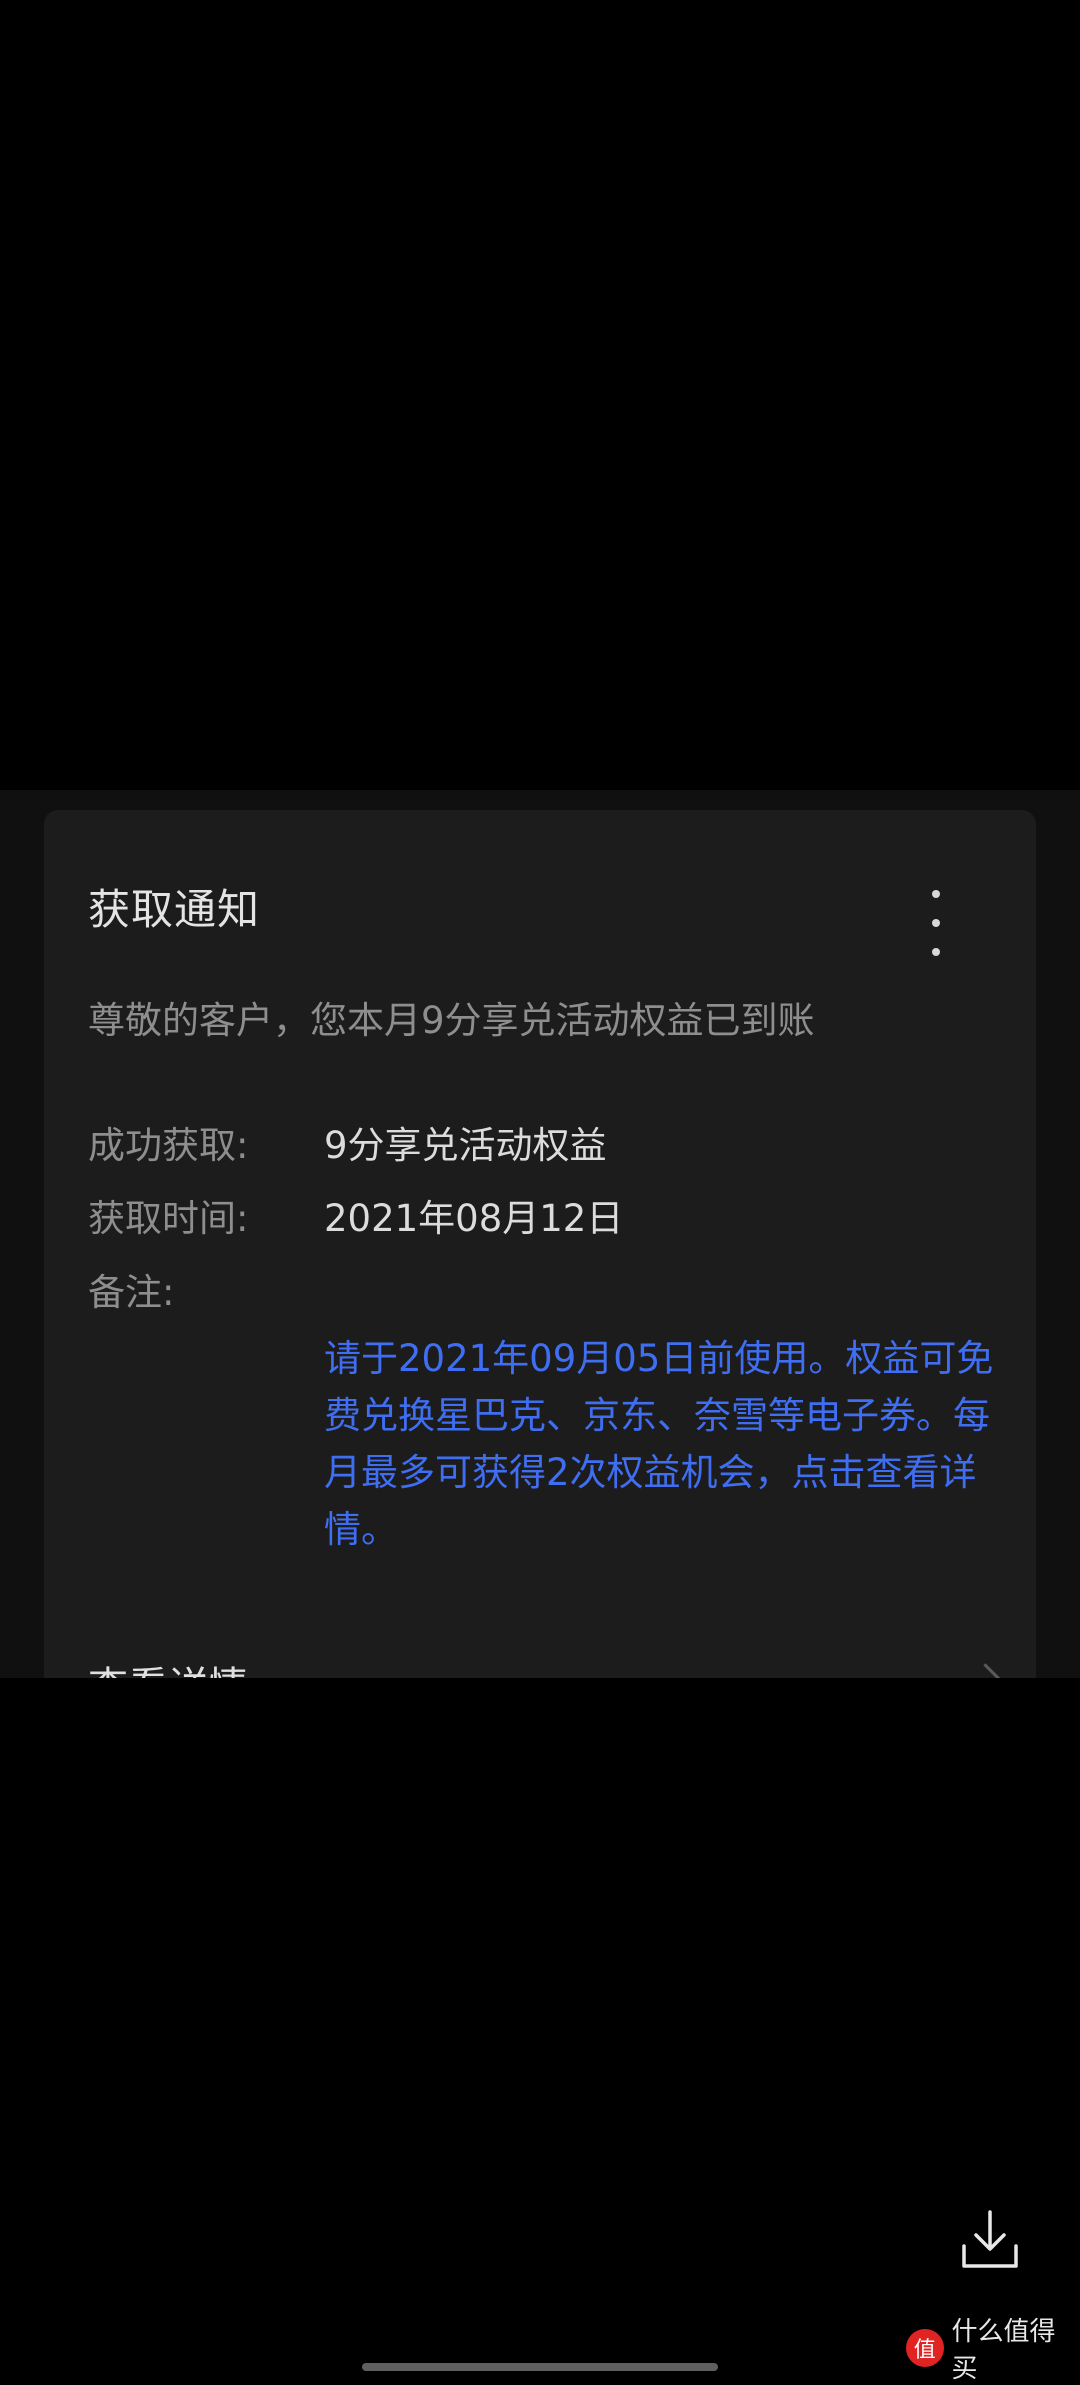 Image resolution: width=1080 pixels, height=2385 pixels. Describe the element at coordinates (451, 1020) in the screenshot. I see `greeting-text: 尊敬的客户，您本月9分享兑活动权益已到账` at that location.